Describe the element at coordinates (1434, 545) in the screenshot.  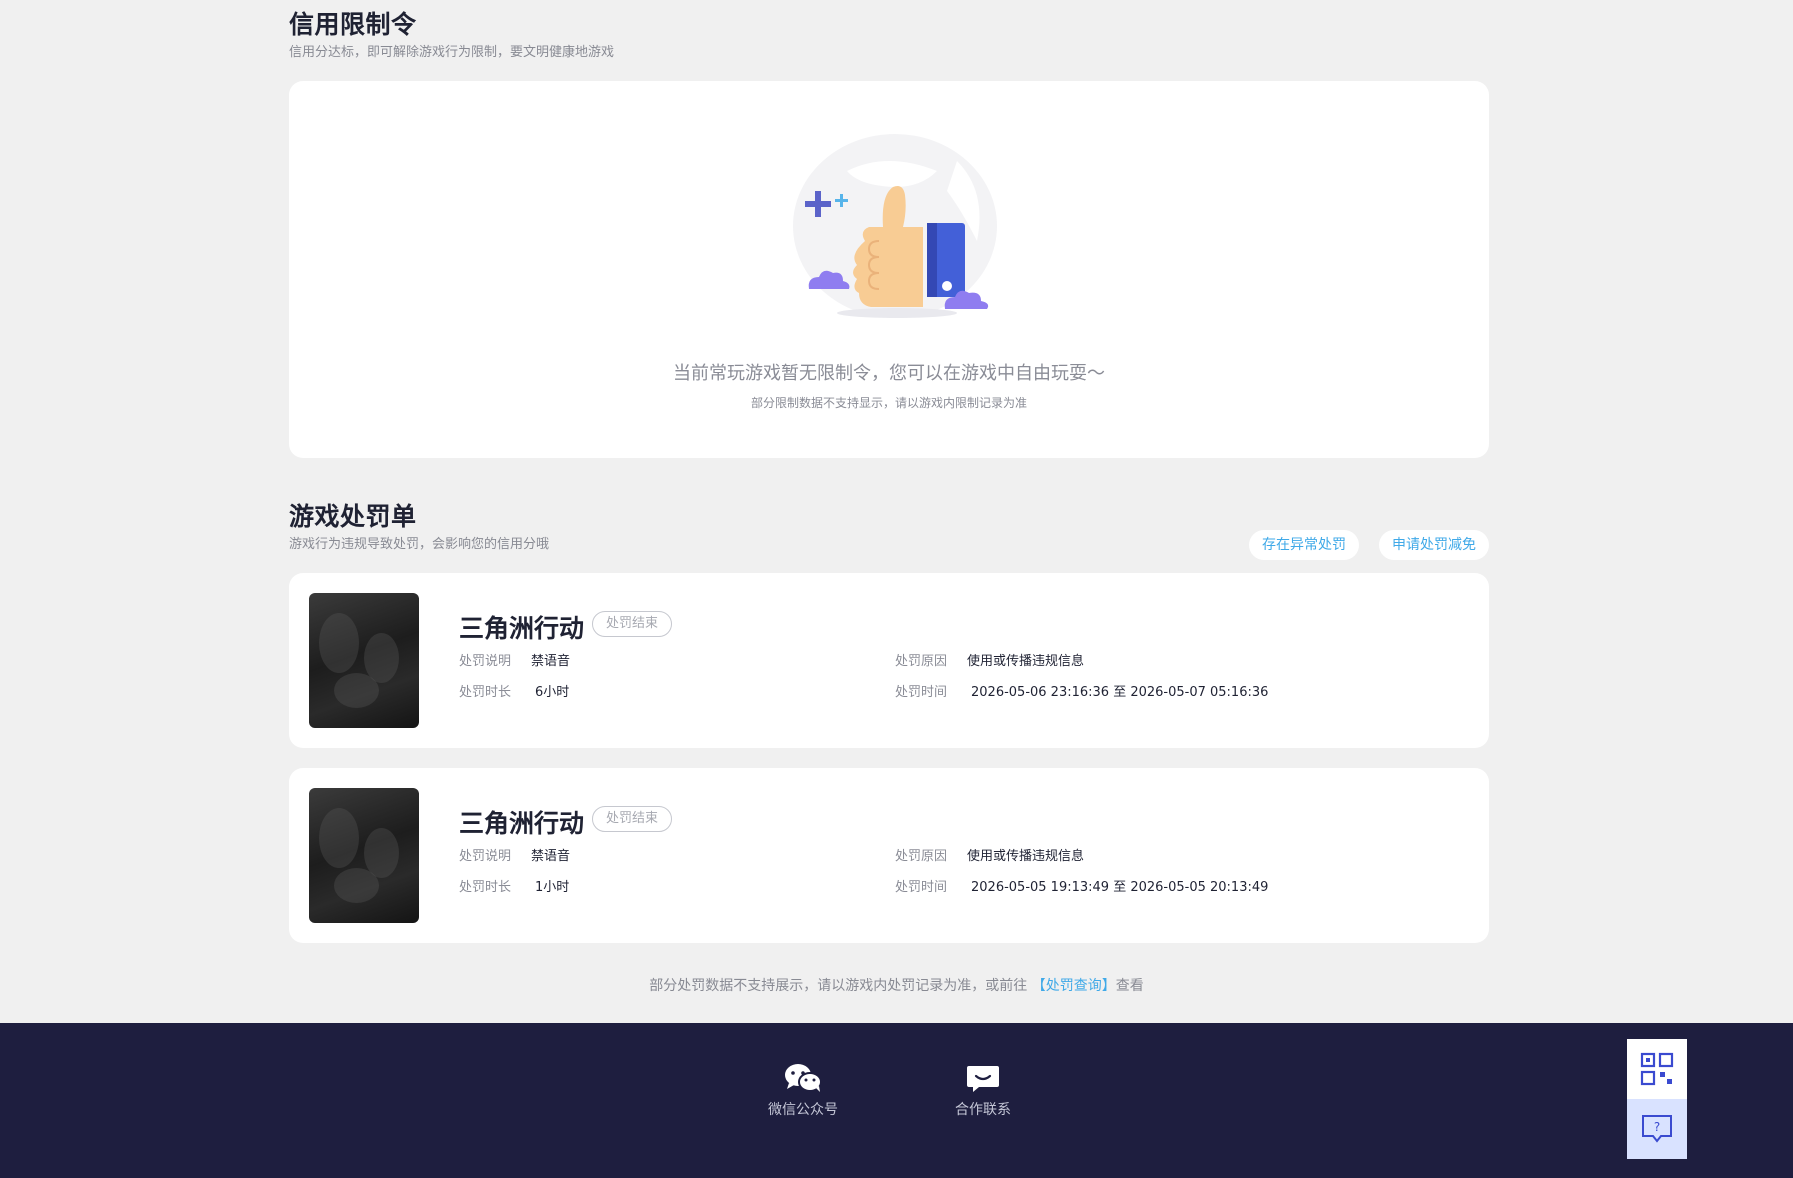
I see `reduce-penalty-button: 申请处罚减免` at that location.